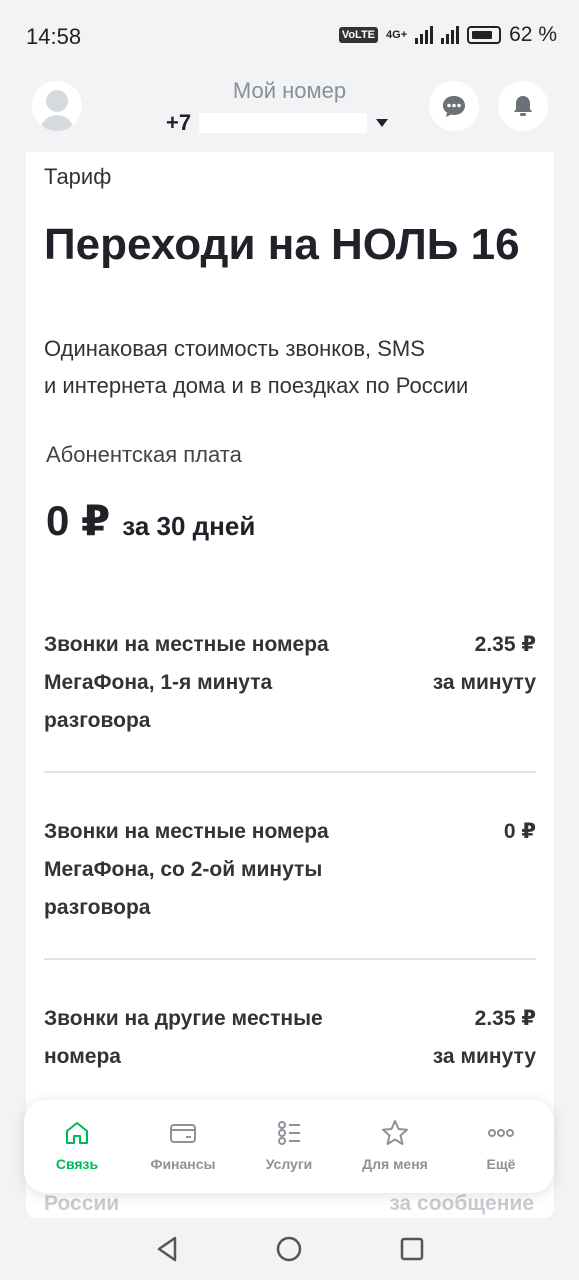  I want to click on services-list-icon, so click(289, 1133).